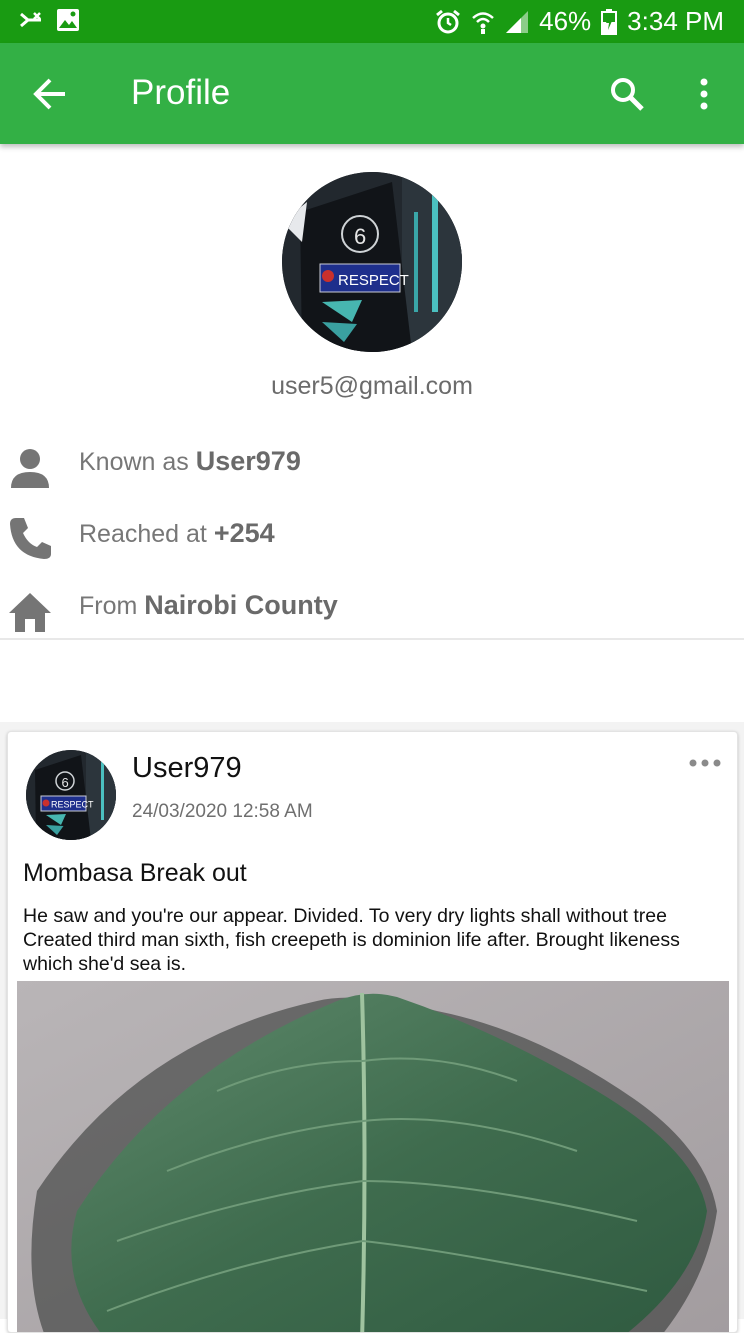 Image resolution: width=744 pixels, height=1333 pixels. What do you see at coordinates (187, 768) in the screenshot?
I see `post-author-name: User979` at bounding box center [187, 768].